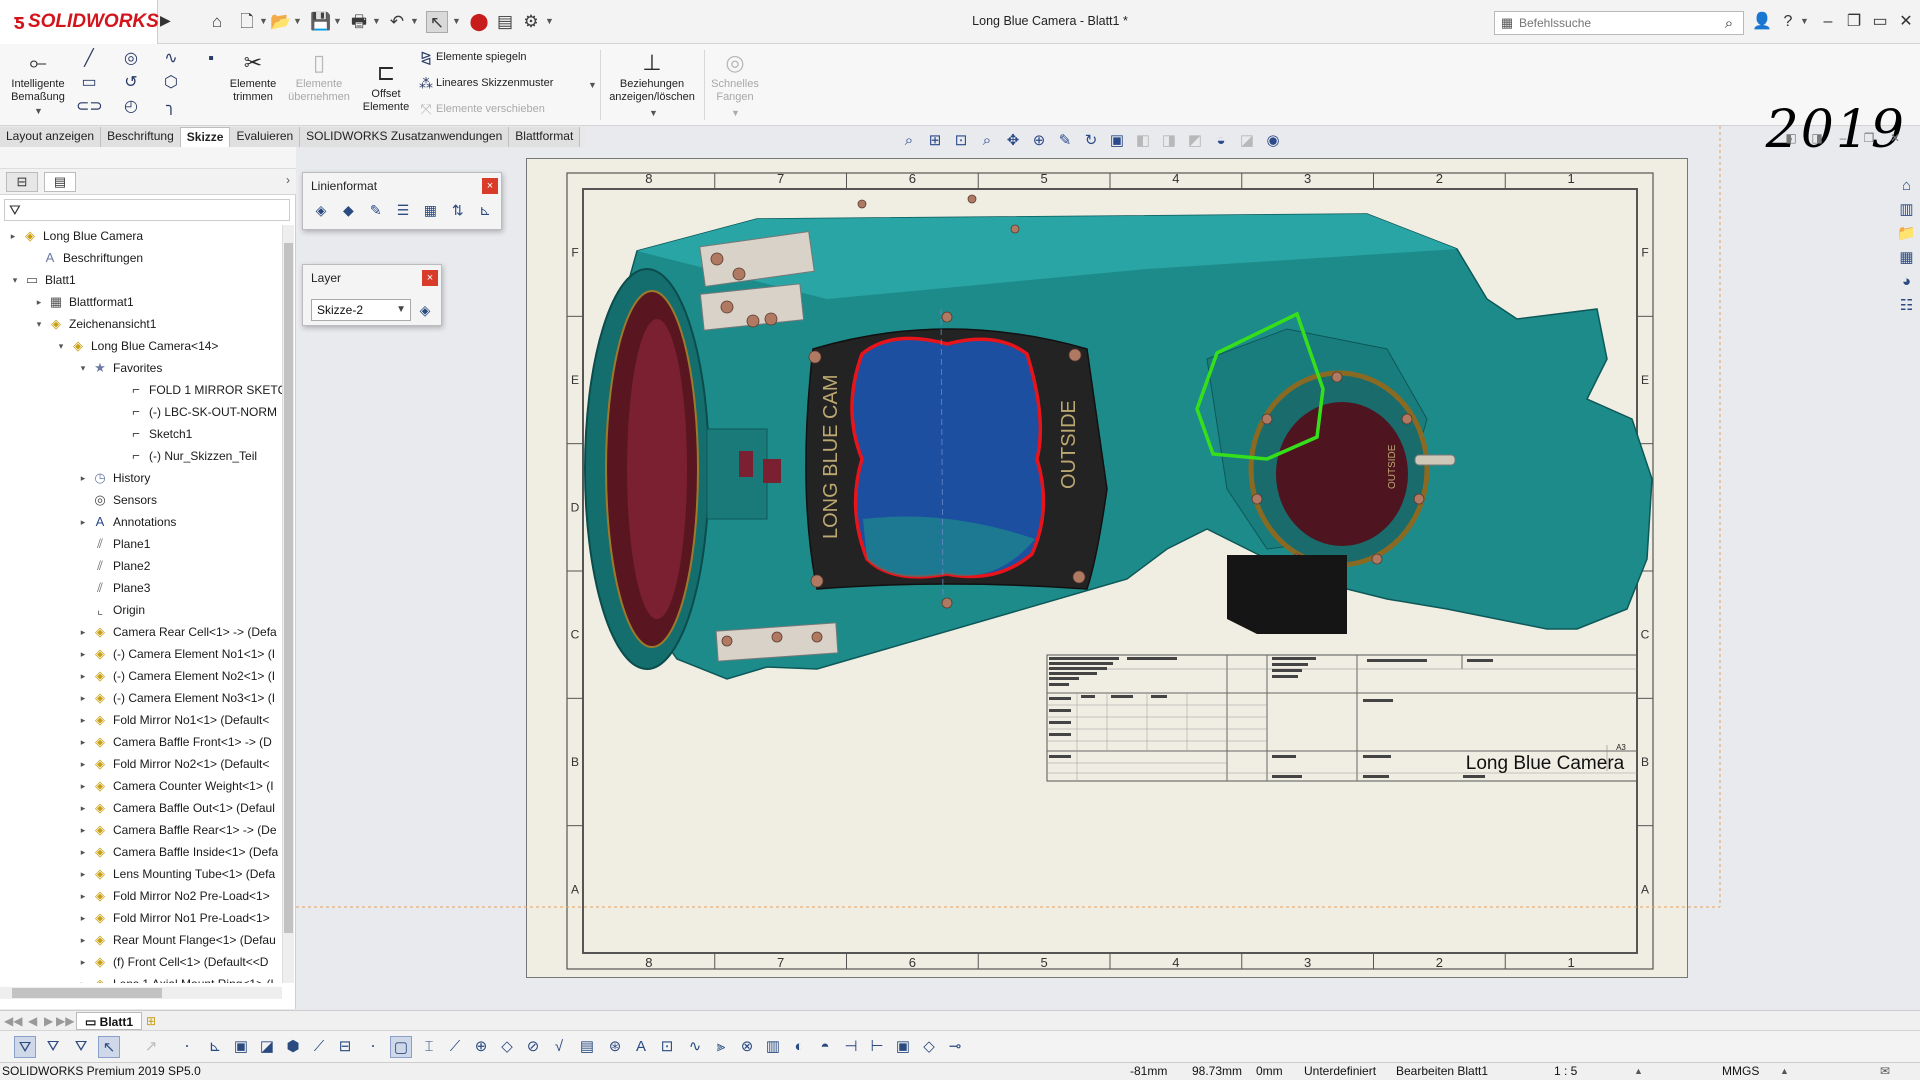 The height and width of the screenshot is (1080, 1920). I want to click on filter-mesh-faces-icon: ◓, so click(825, 1047).